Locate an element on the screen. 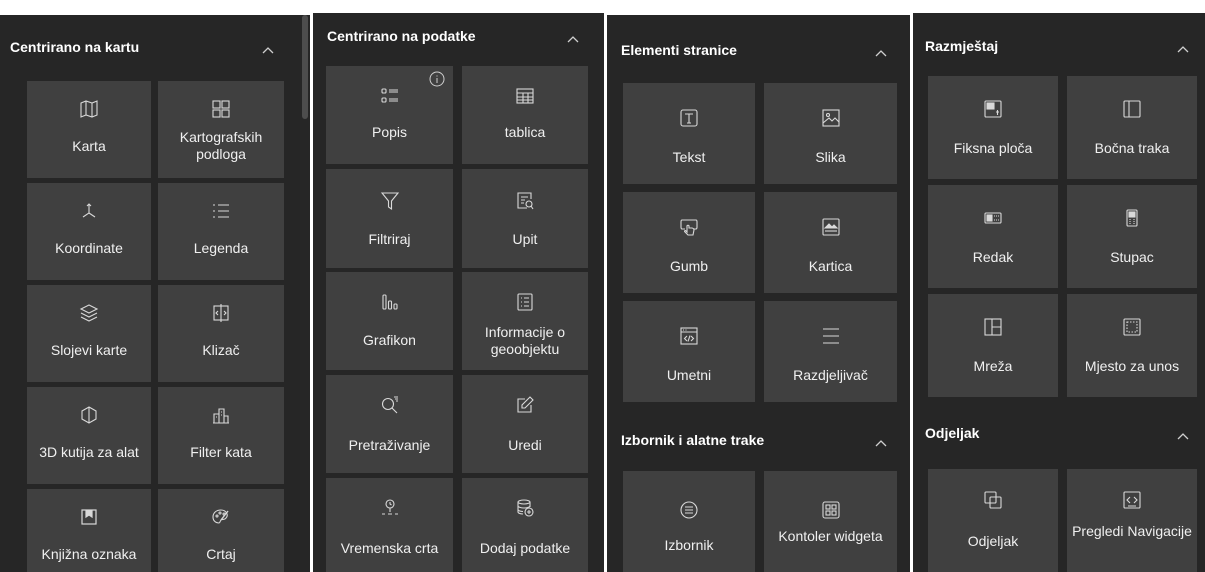  chart-icon is located at coordinates (389, 302).